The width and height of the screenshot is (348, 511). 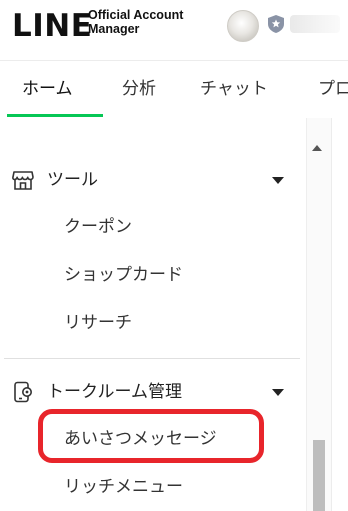 What do you see at coordinates (319, 475) in the screenshot?
I see `scrollbar-thumb` at bounding box center [319, 475].